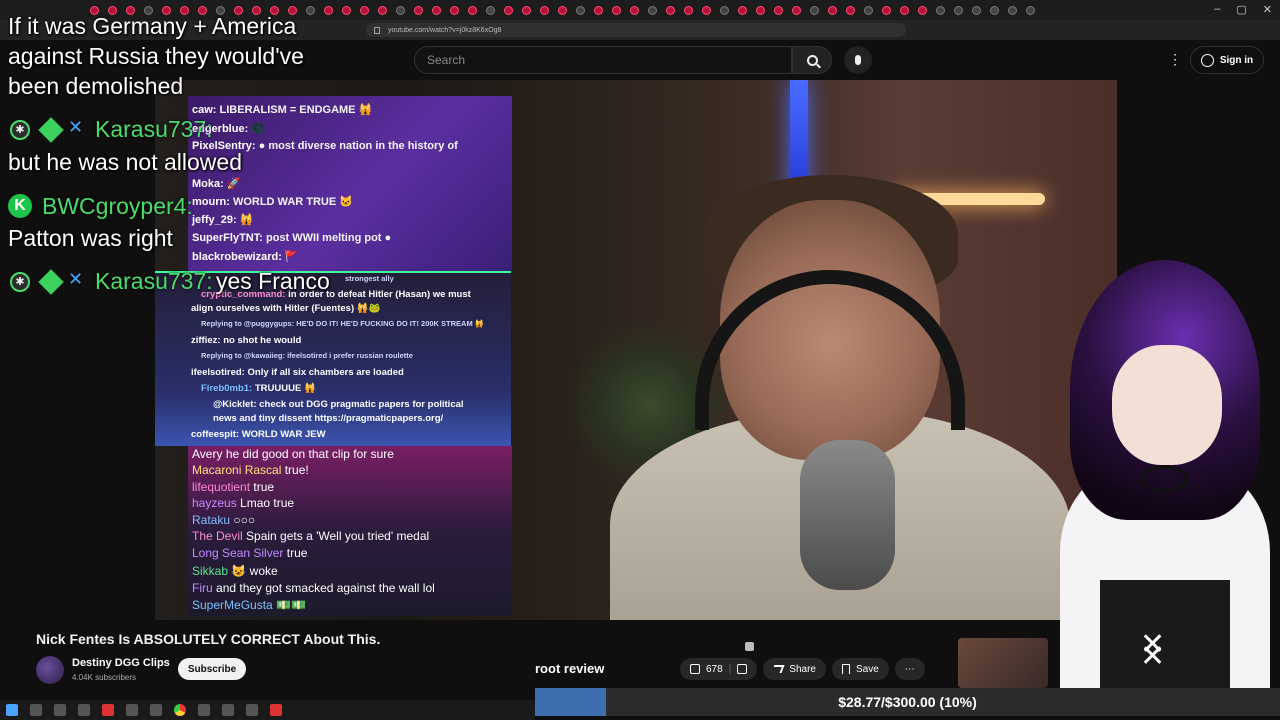 The width and height of the screenshot is (1280, 720). Describe the element at coordinates (1236, 60) in the screenshot. I see `sign-in-label: Sign in` at that location.